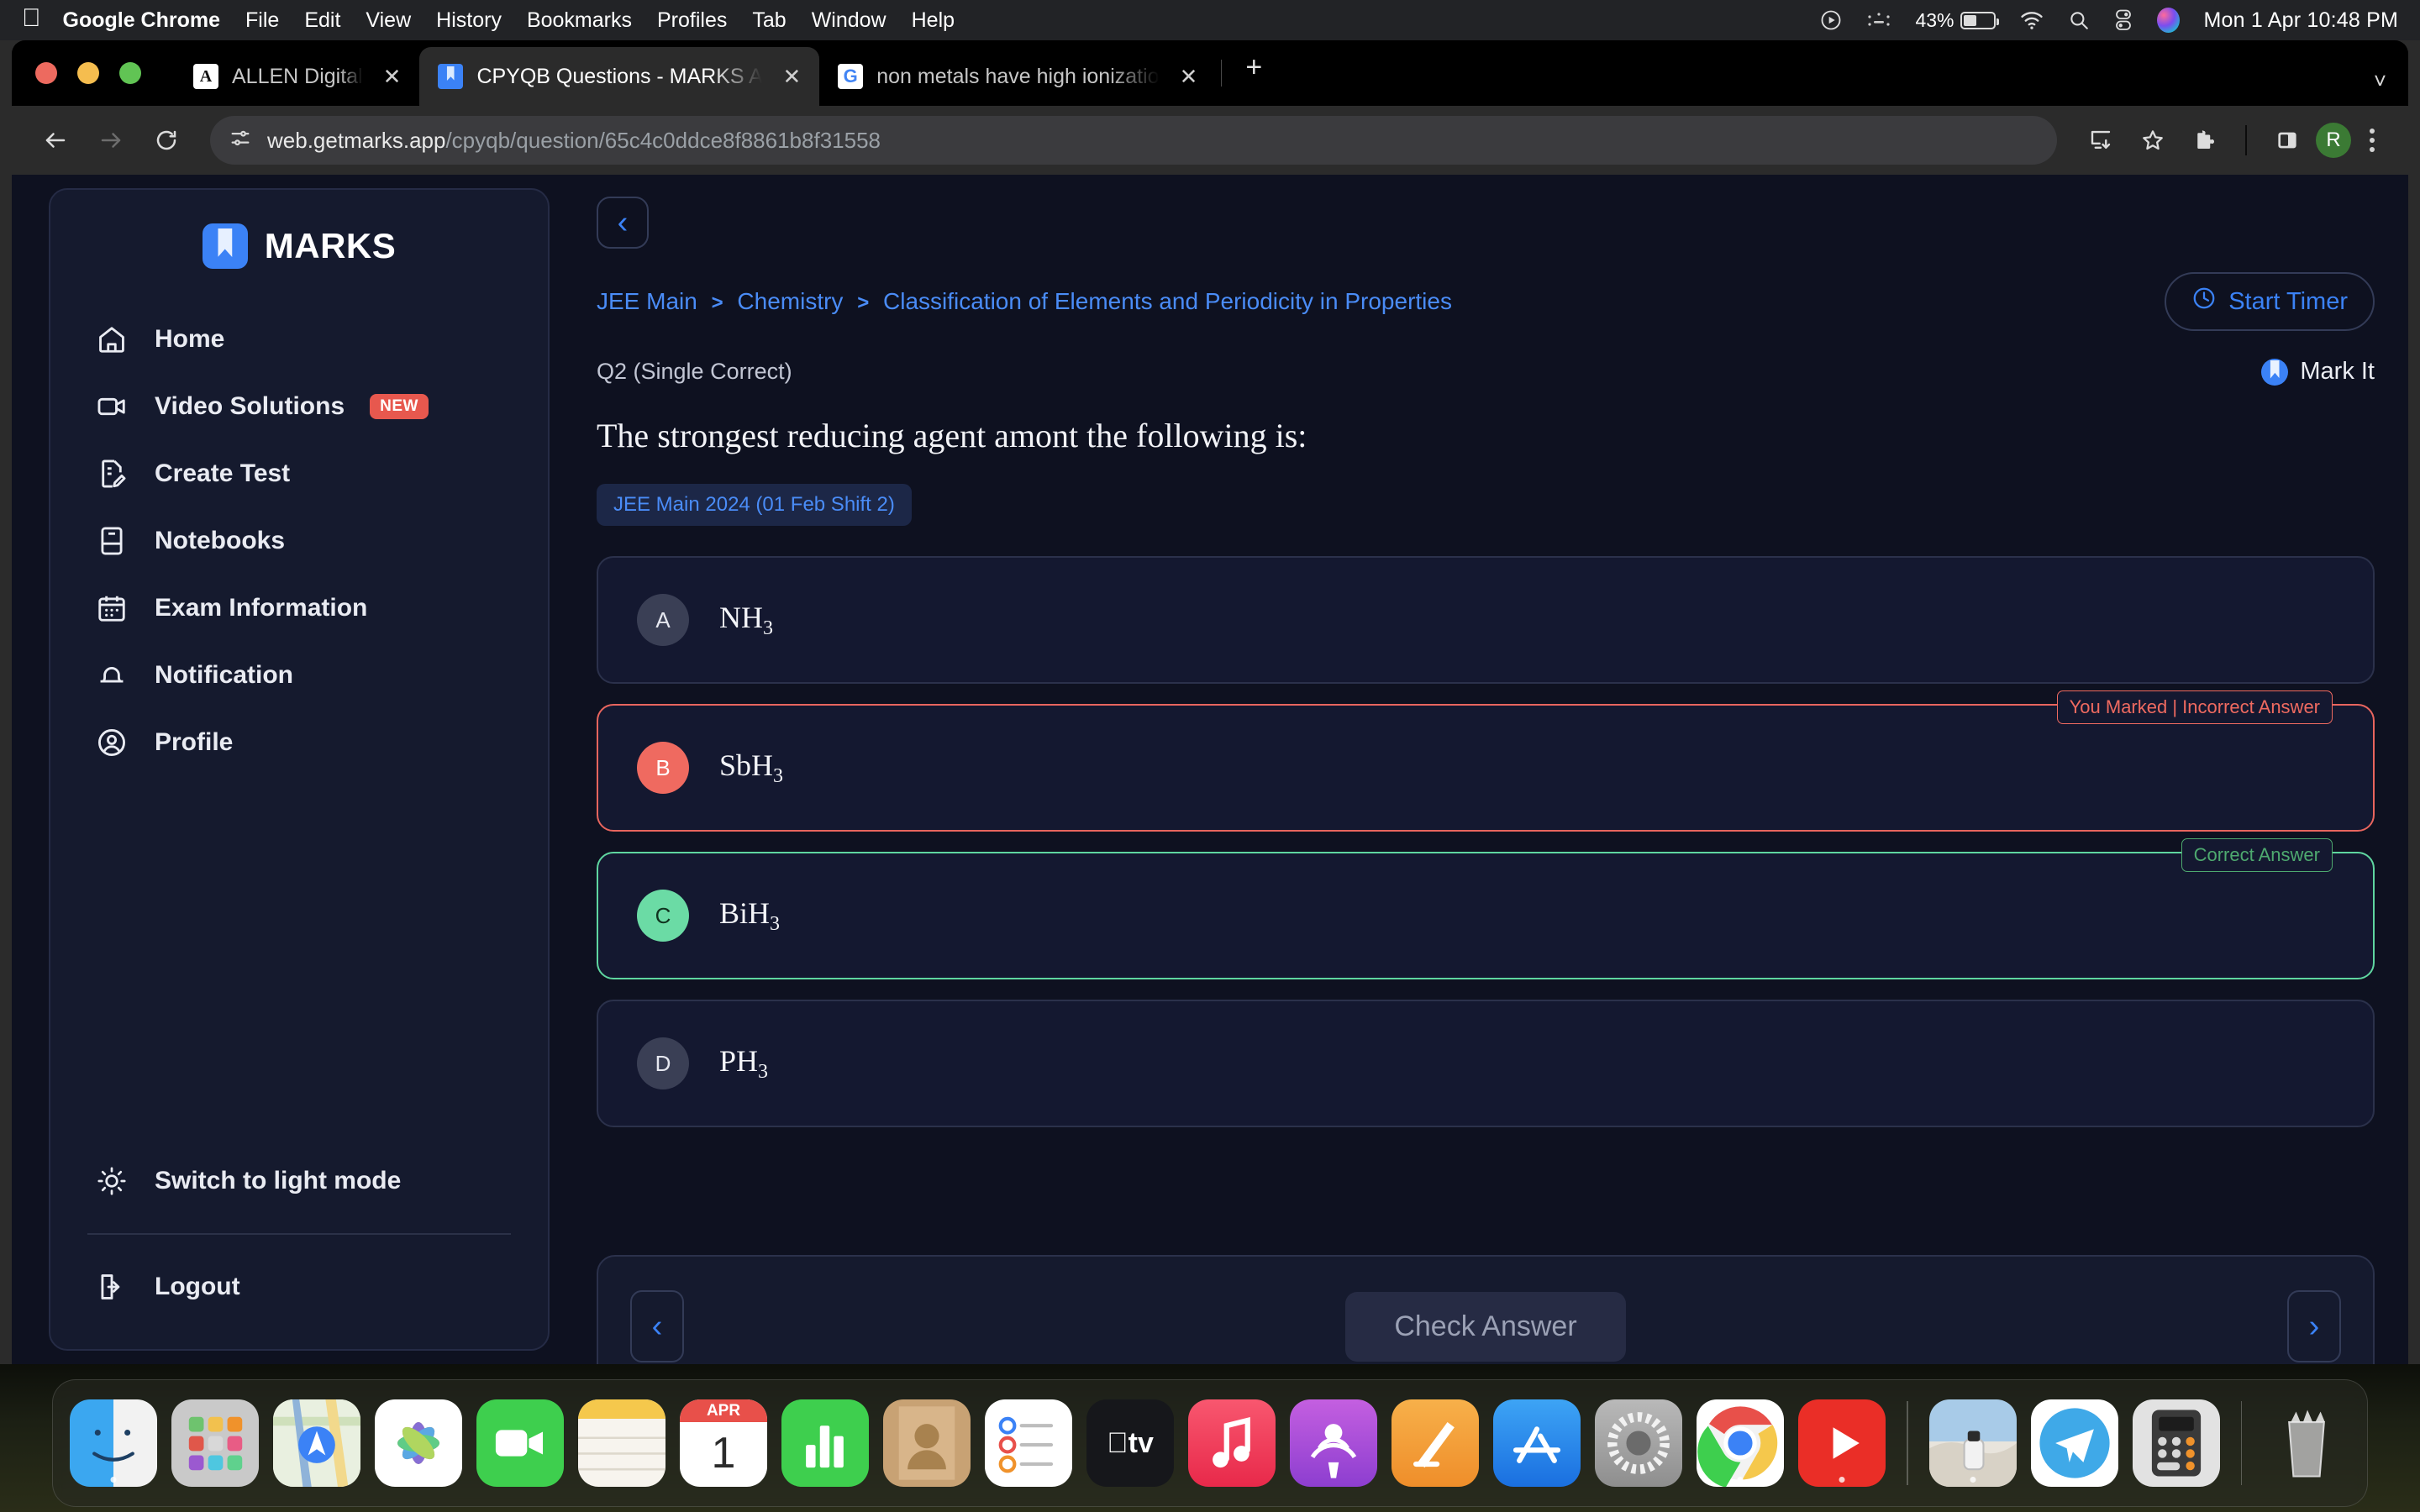 The height and width of the screenshot is (1512, 2420). What do you see at coordinates (2032, 20) in the screenshot?
I see `wifi-icon` at bounding box center [2032, 20].